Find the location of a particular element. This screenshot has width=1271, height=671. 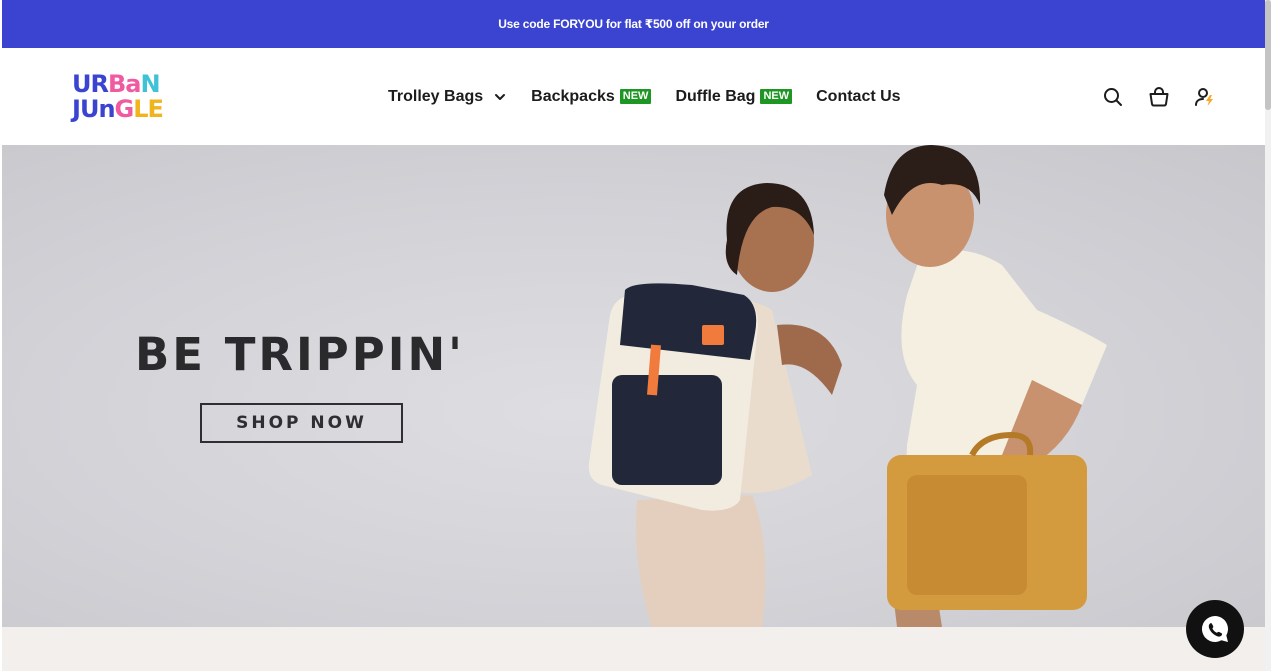

page-scrollbar is located at coordinates (1268, 335).